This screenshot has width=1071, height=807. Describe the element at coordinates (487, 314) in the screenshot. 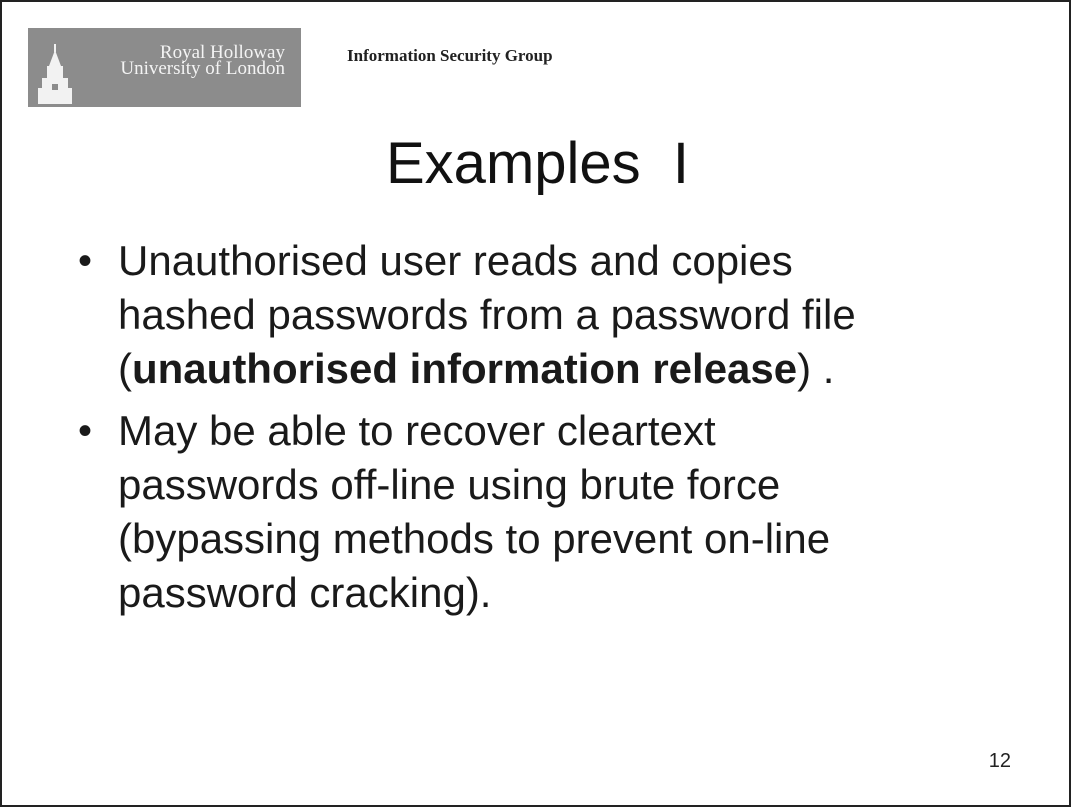

I see `bullet-line: hashed passwords from a password file` at that location.